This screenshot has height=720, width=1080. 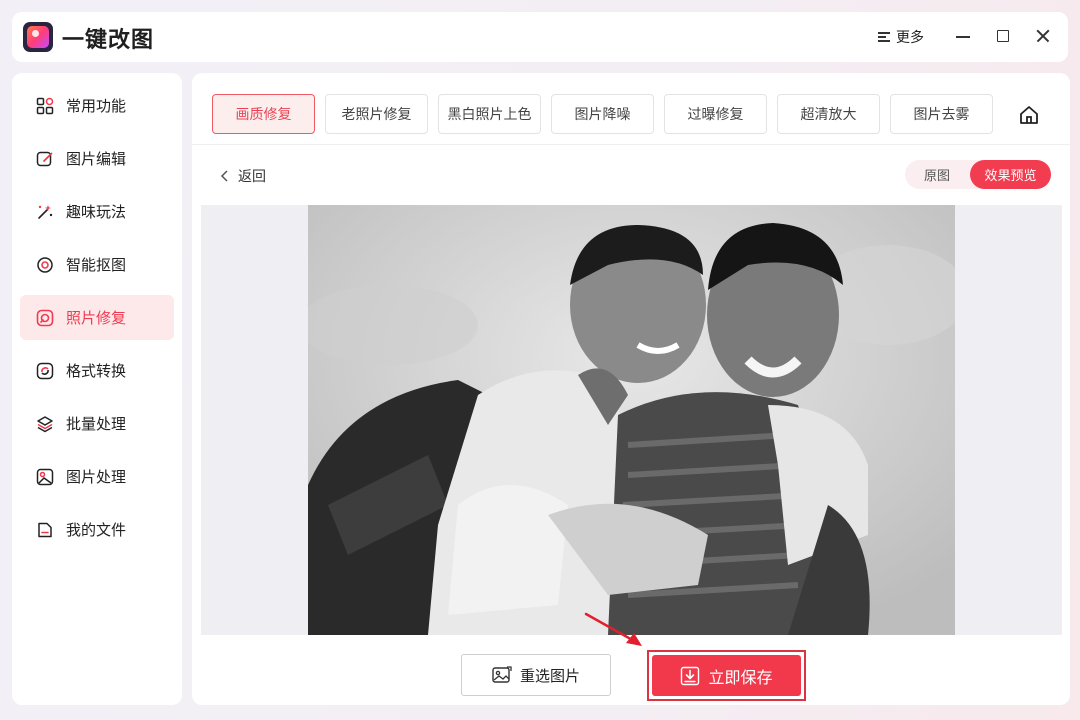 I want to click on sidebar-item-image-process: 图片处理, so click(x=97, y=476).